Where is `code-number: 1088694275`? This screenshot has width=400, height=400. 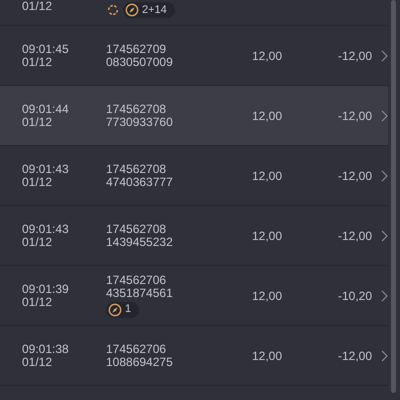 code-number: 1088694275 is located at coordinates (139, 362).